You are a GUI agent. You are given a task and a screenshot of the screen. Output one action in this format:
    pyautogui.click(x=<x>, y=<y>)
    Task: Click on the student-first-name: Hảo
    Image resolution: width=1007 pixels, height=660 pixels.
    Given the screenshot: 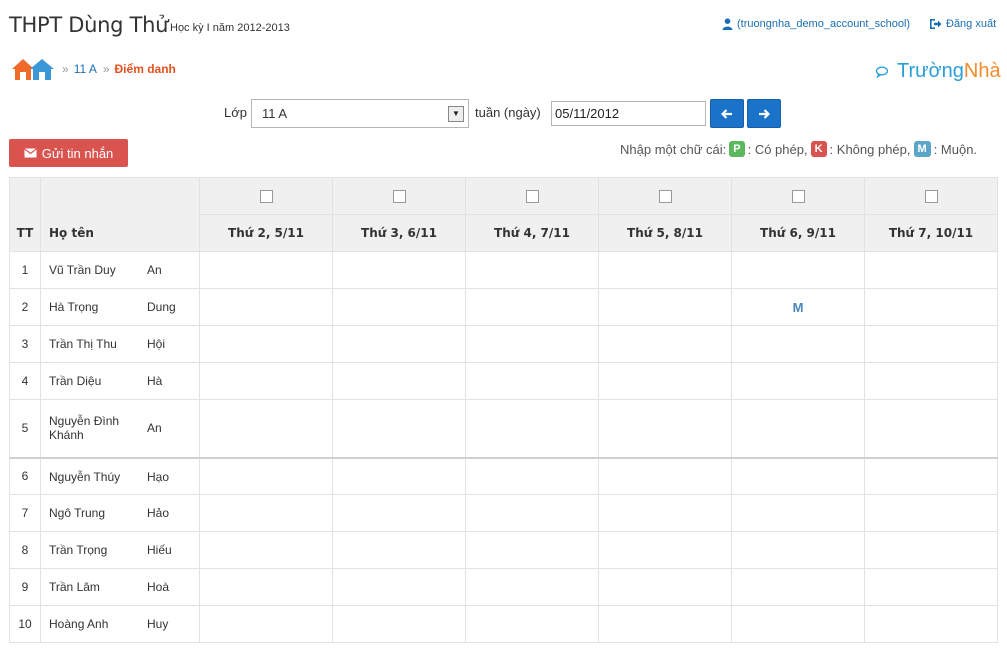 What is the action you would take?
    pyautogui.click(x=158, y=513)
    